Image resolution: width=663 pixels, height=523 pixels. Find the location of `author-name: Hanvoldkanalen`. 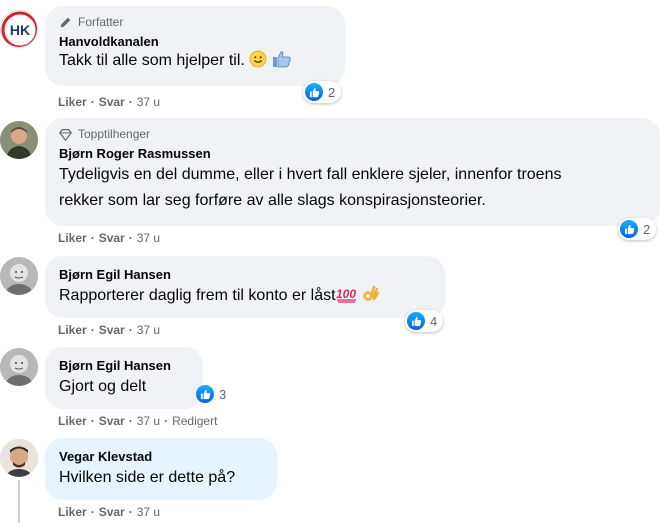

author-name: Hanvoldkanalen is located at coordinates (195, 41).